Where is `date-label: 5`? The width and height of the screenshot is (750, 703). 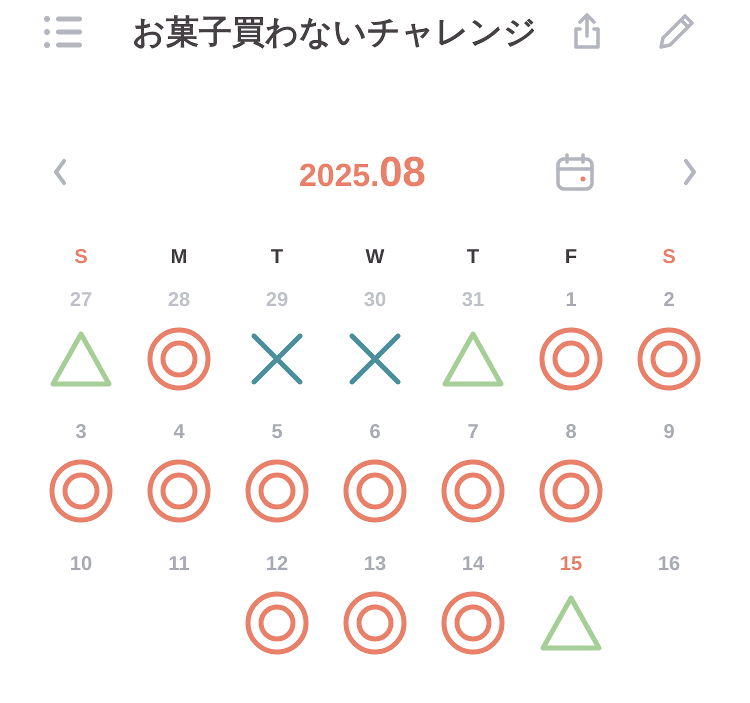
date-label: 5 is located at coordinates (277, 432).